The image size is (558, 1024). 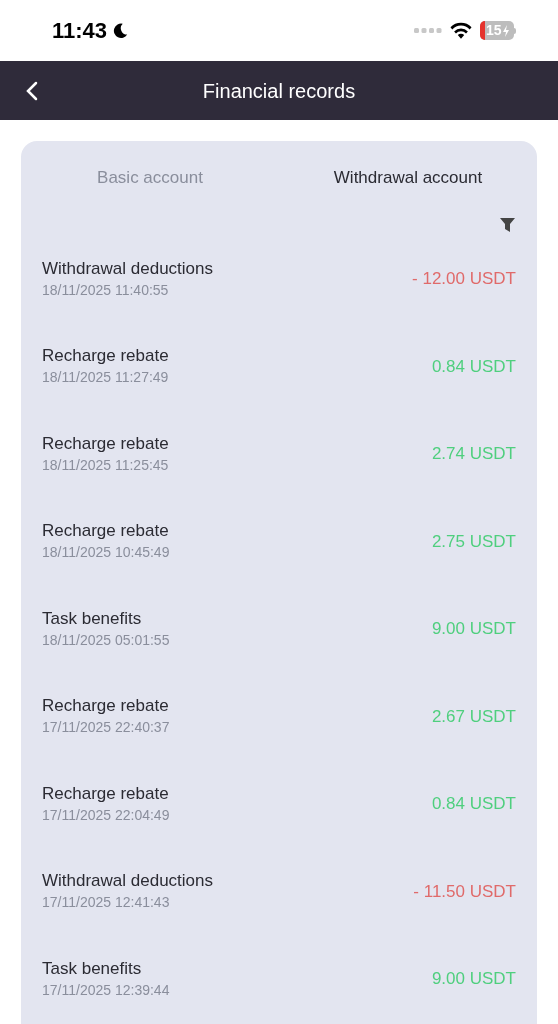 What do you see at coordinates (473, 454) in the screenshot?
I see `record-amount: 2.74 USDT` at bounding box center [473, 454].